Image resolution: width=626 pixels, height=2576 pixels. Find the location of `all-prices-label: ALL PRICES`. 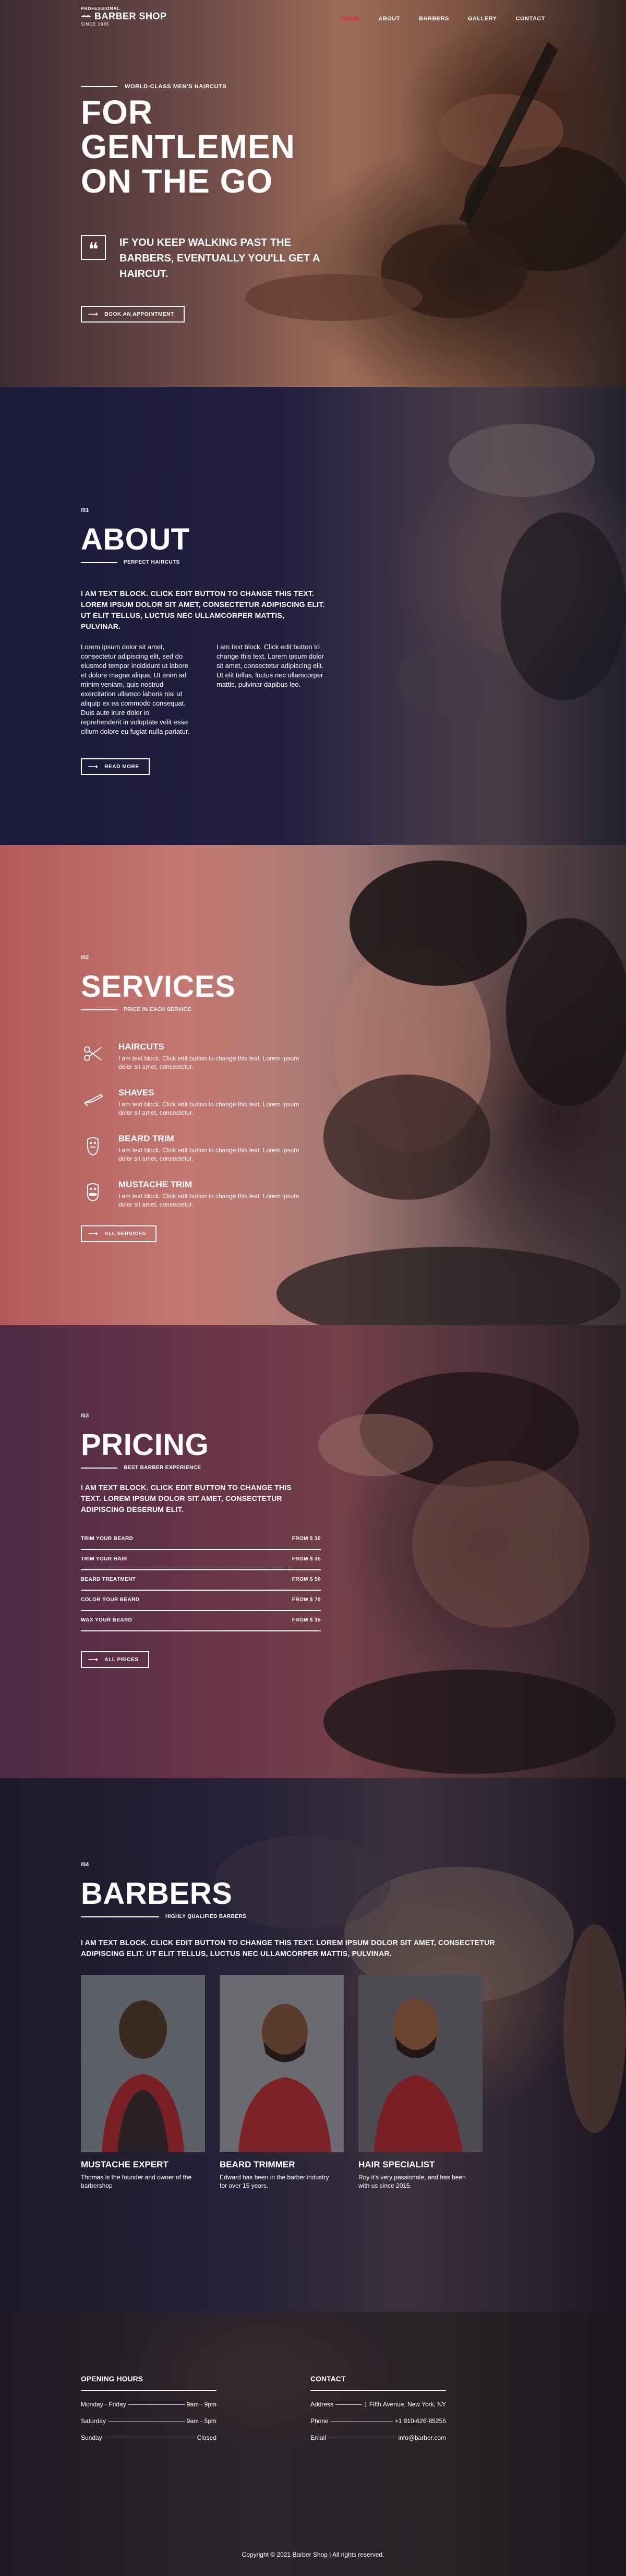

all-prices-label: ALL PRICES is located at coordinates (121, 1659).